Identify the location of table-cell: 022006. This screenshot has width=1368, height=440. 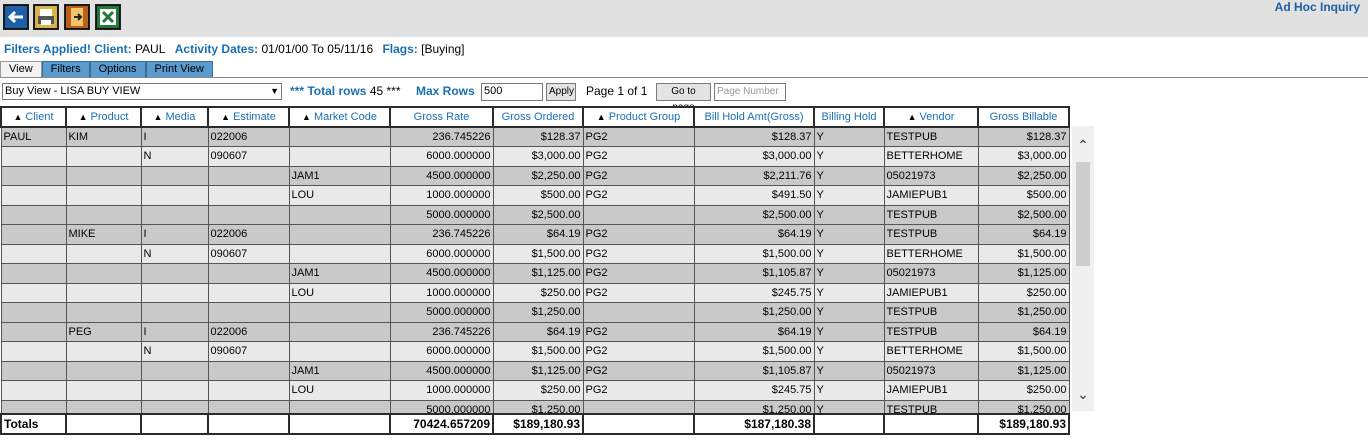
(248, 136).